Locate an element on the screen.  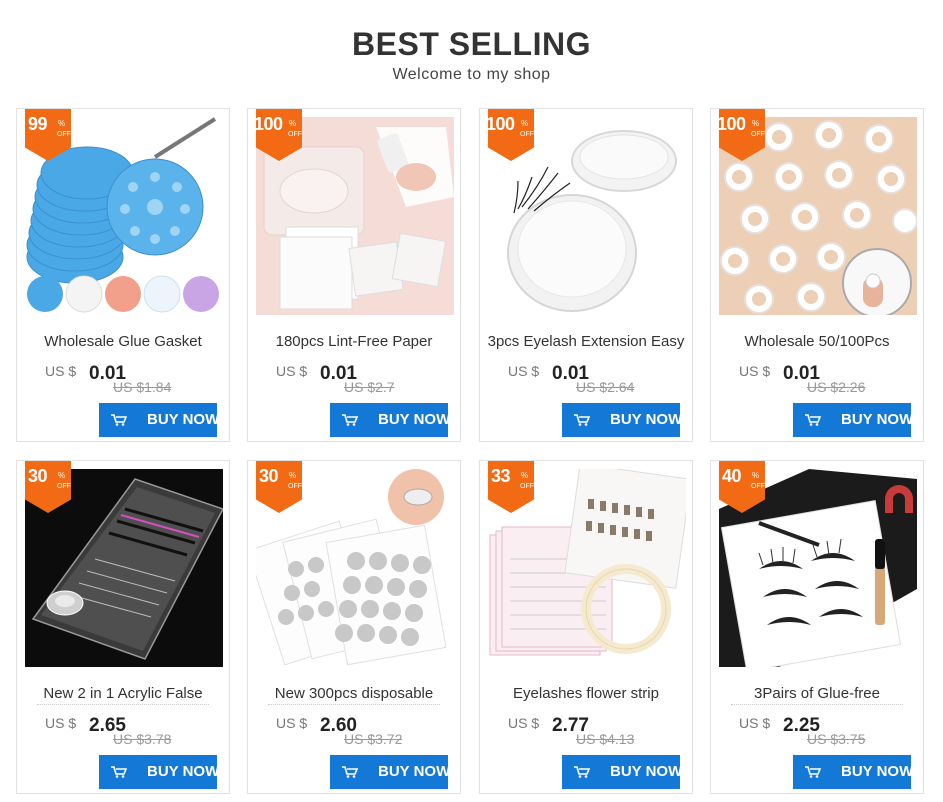
product-name: 3pcs Eyelash Extension Easy is located at coordinates (586, 341).